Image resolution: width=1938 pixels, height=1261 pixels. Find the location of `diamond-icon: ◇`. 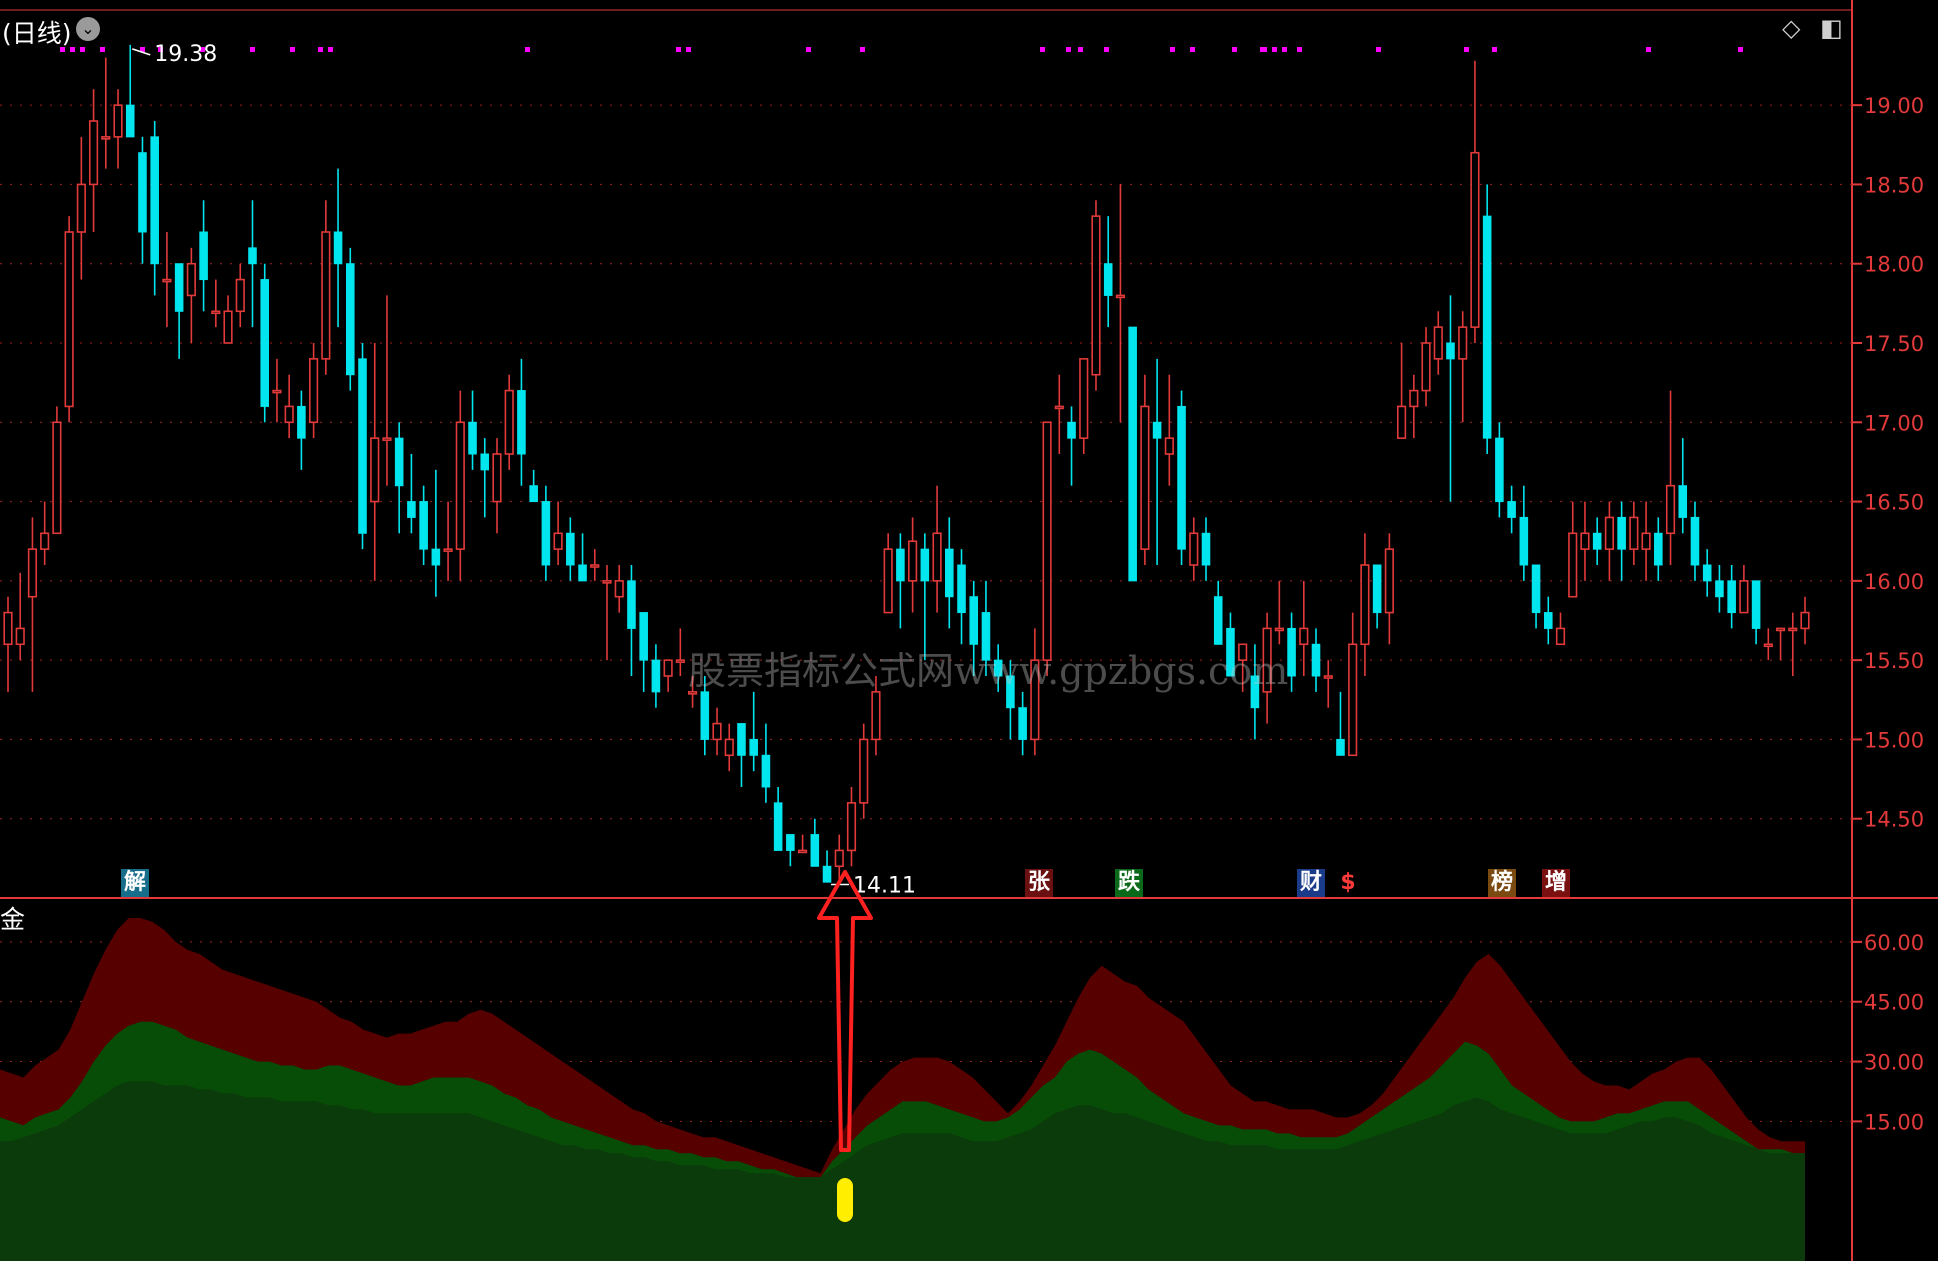

diamond-icon: ◇ is located at coordinates (1791, 28).